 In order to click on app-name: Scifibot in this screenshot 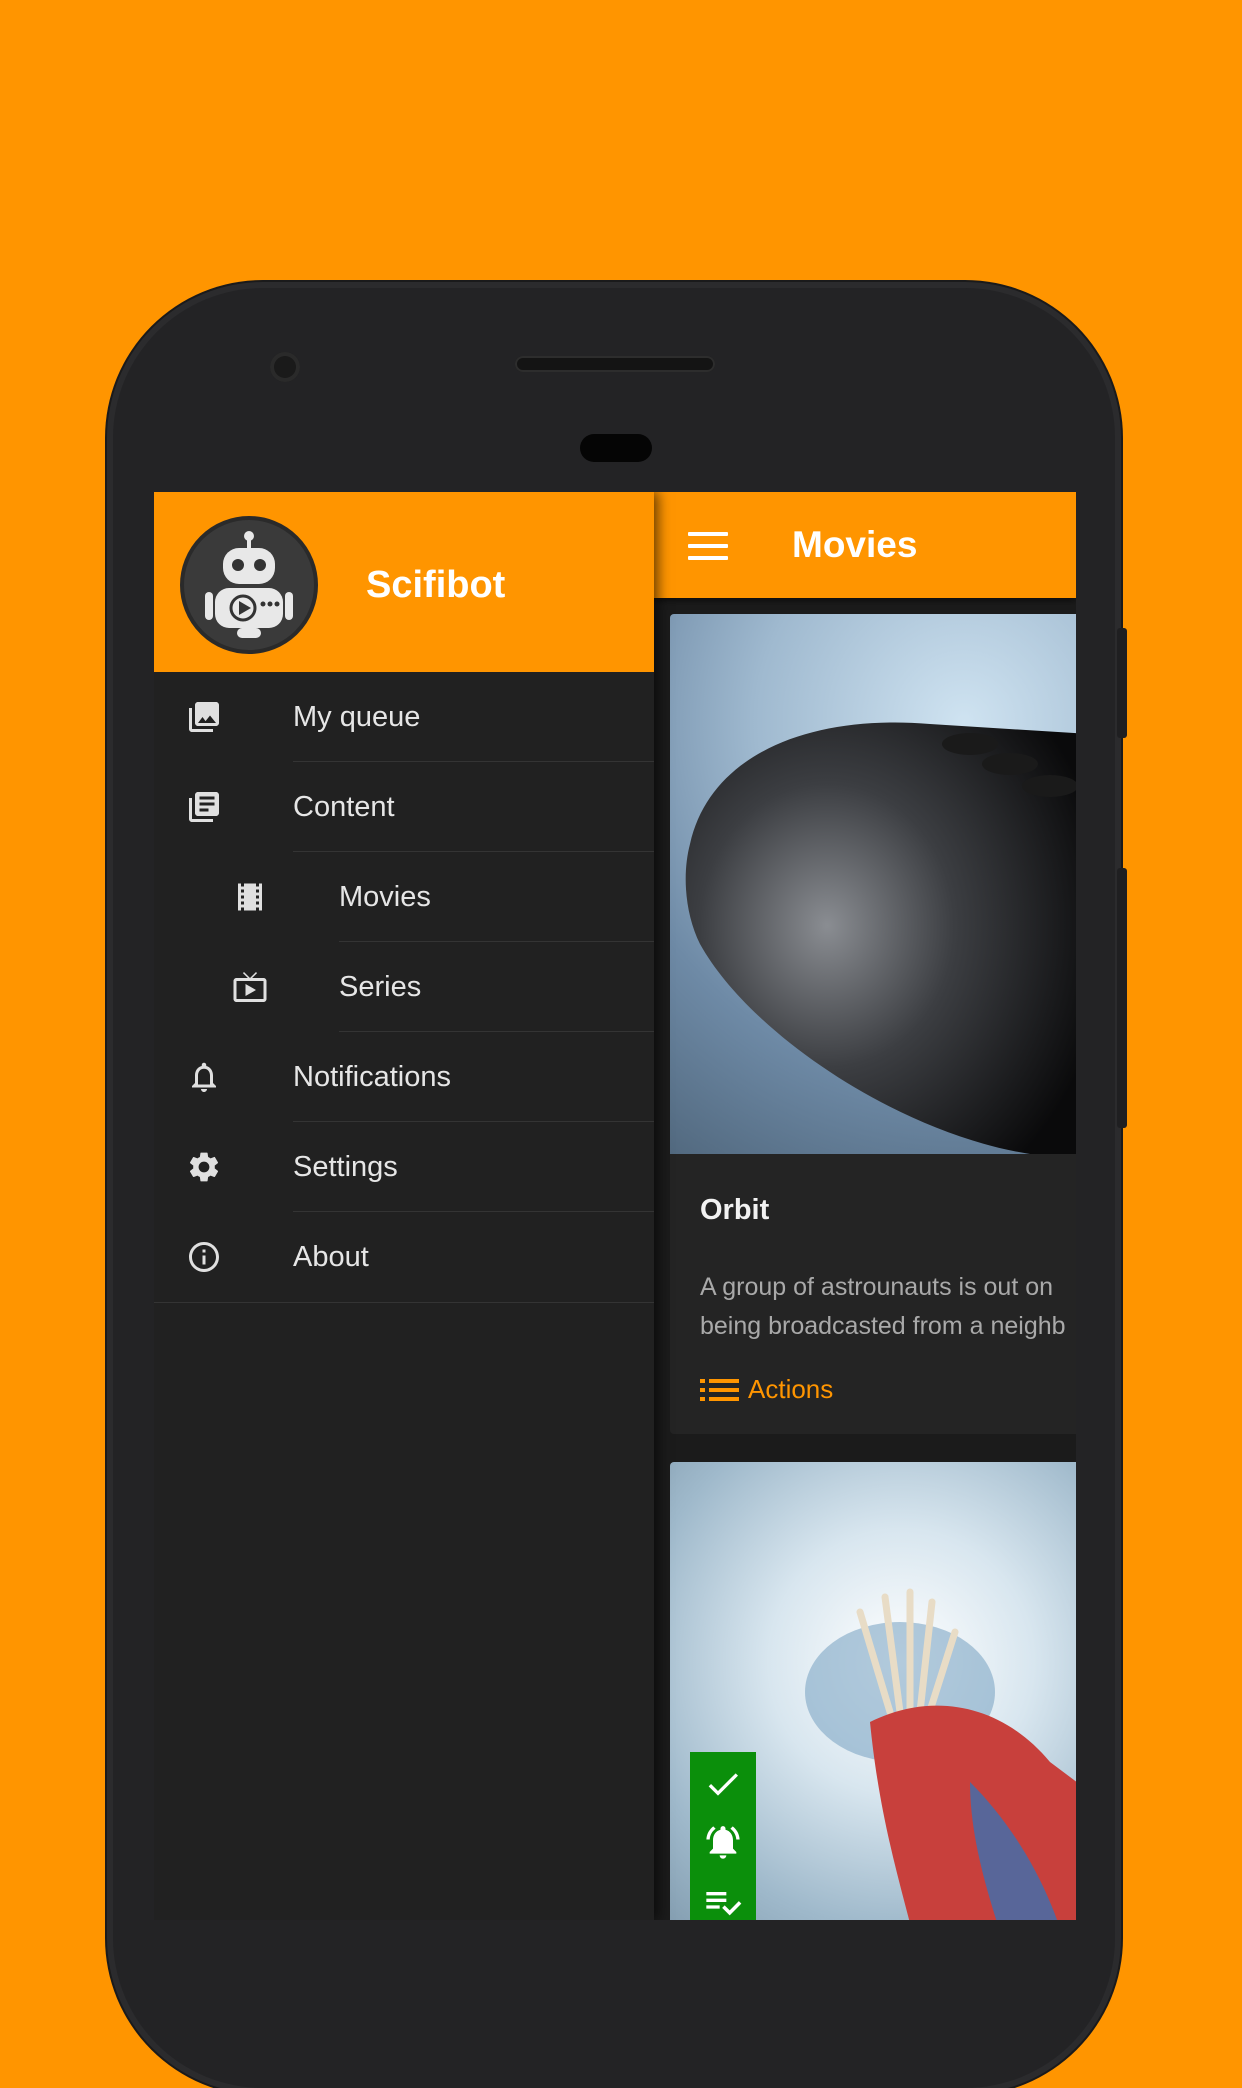, I will do `click(436, 585)`.